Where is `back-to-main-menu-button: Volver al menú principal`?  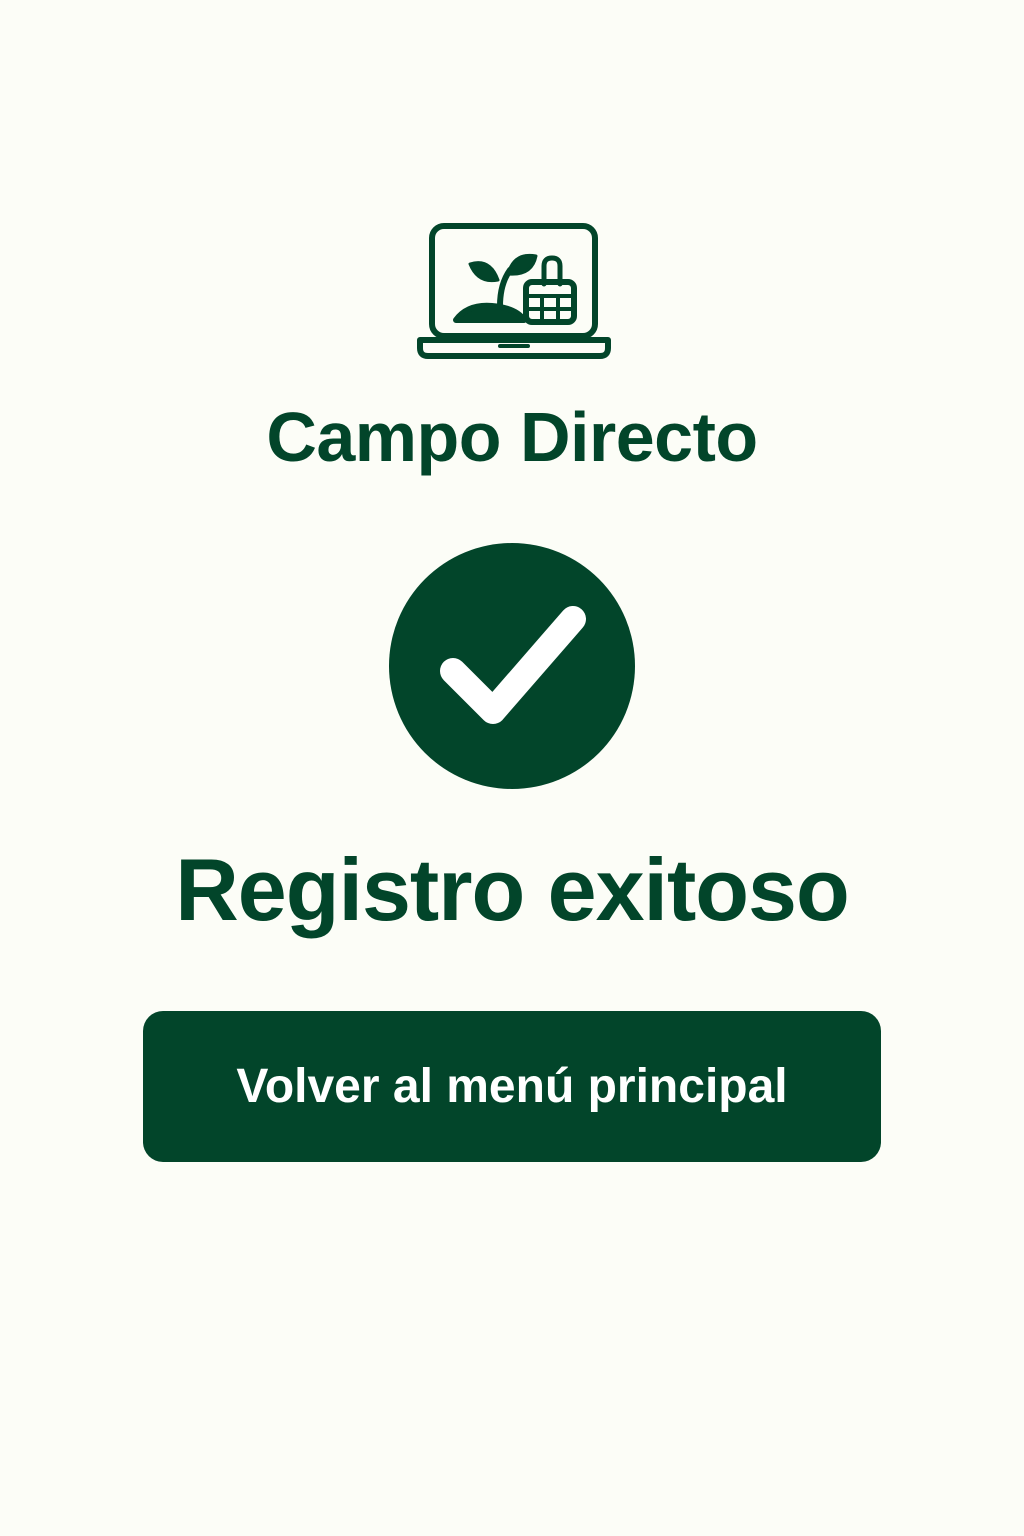 back-to-main-menu-button: Volver al menú principal is located at coordinates (512, 1086).